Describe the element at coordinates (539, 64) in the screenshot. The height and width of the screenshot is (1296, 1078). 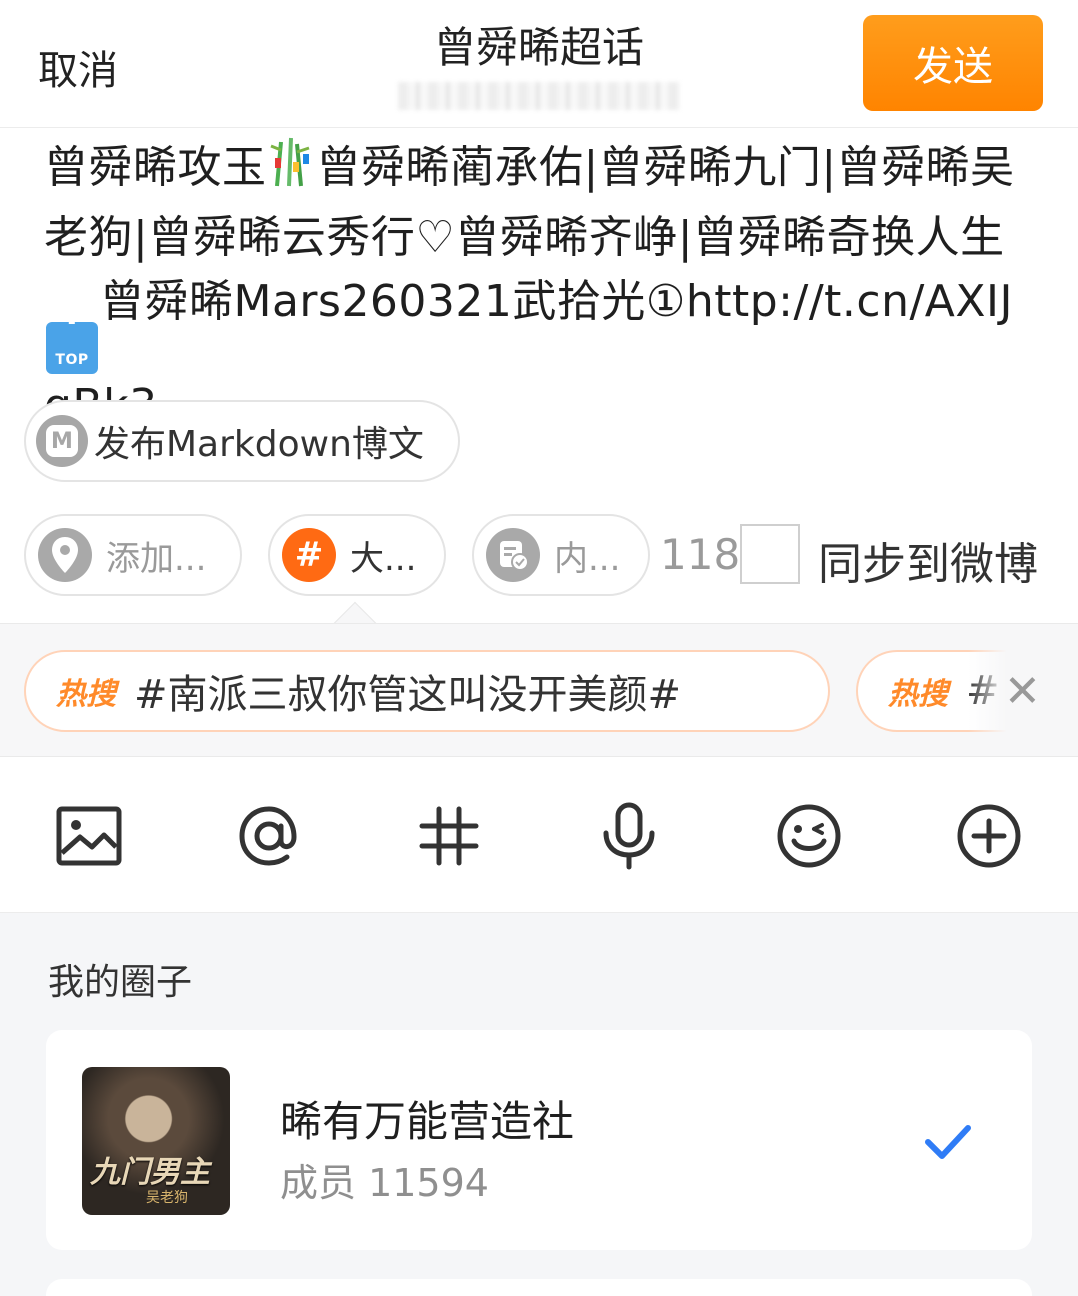
I see `top-bar: 取消 曾舜晞超话 发送` at that location.